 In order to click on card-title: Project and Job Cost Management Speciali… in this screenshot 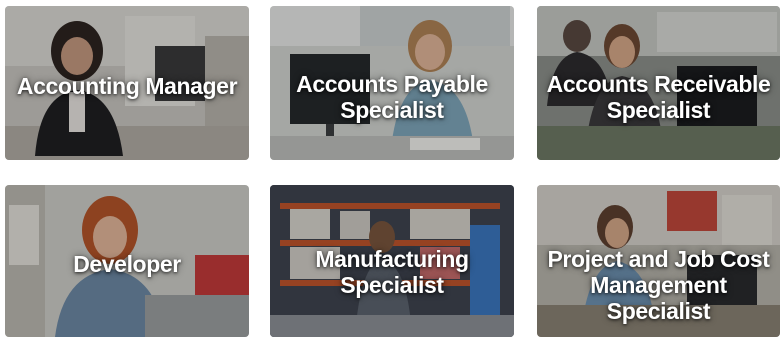, I will do `click(658, 285)`.